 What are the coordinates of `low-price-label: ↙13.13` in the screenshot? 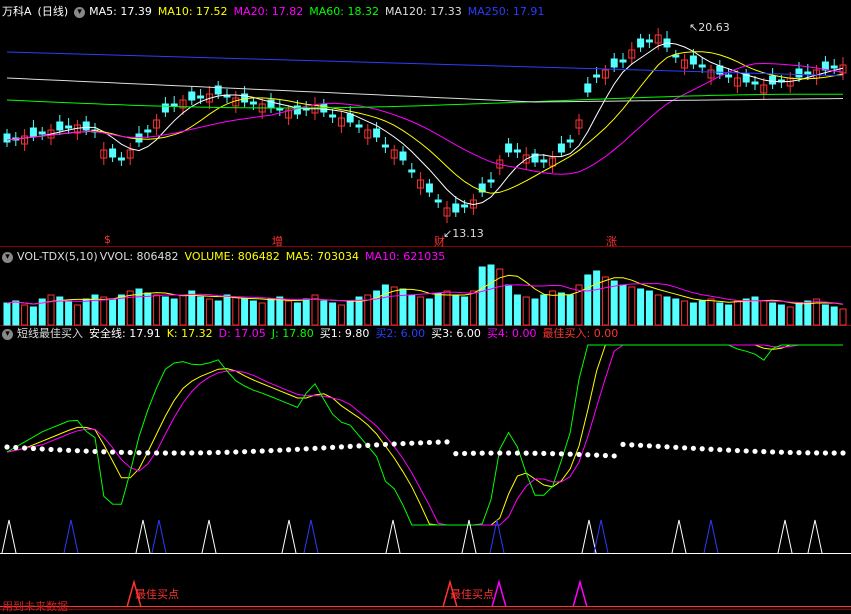 It's located at (463, 233).